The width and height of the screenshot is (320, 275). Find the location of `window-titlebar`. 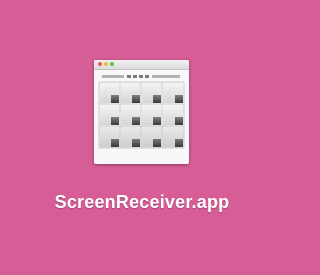

window-titlebar is located at coordinates (141, 65).